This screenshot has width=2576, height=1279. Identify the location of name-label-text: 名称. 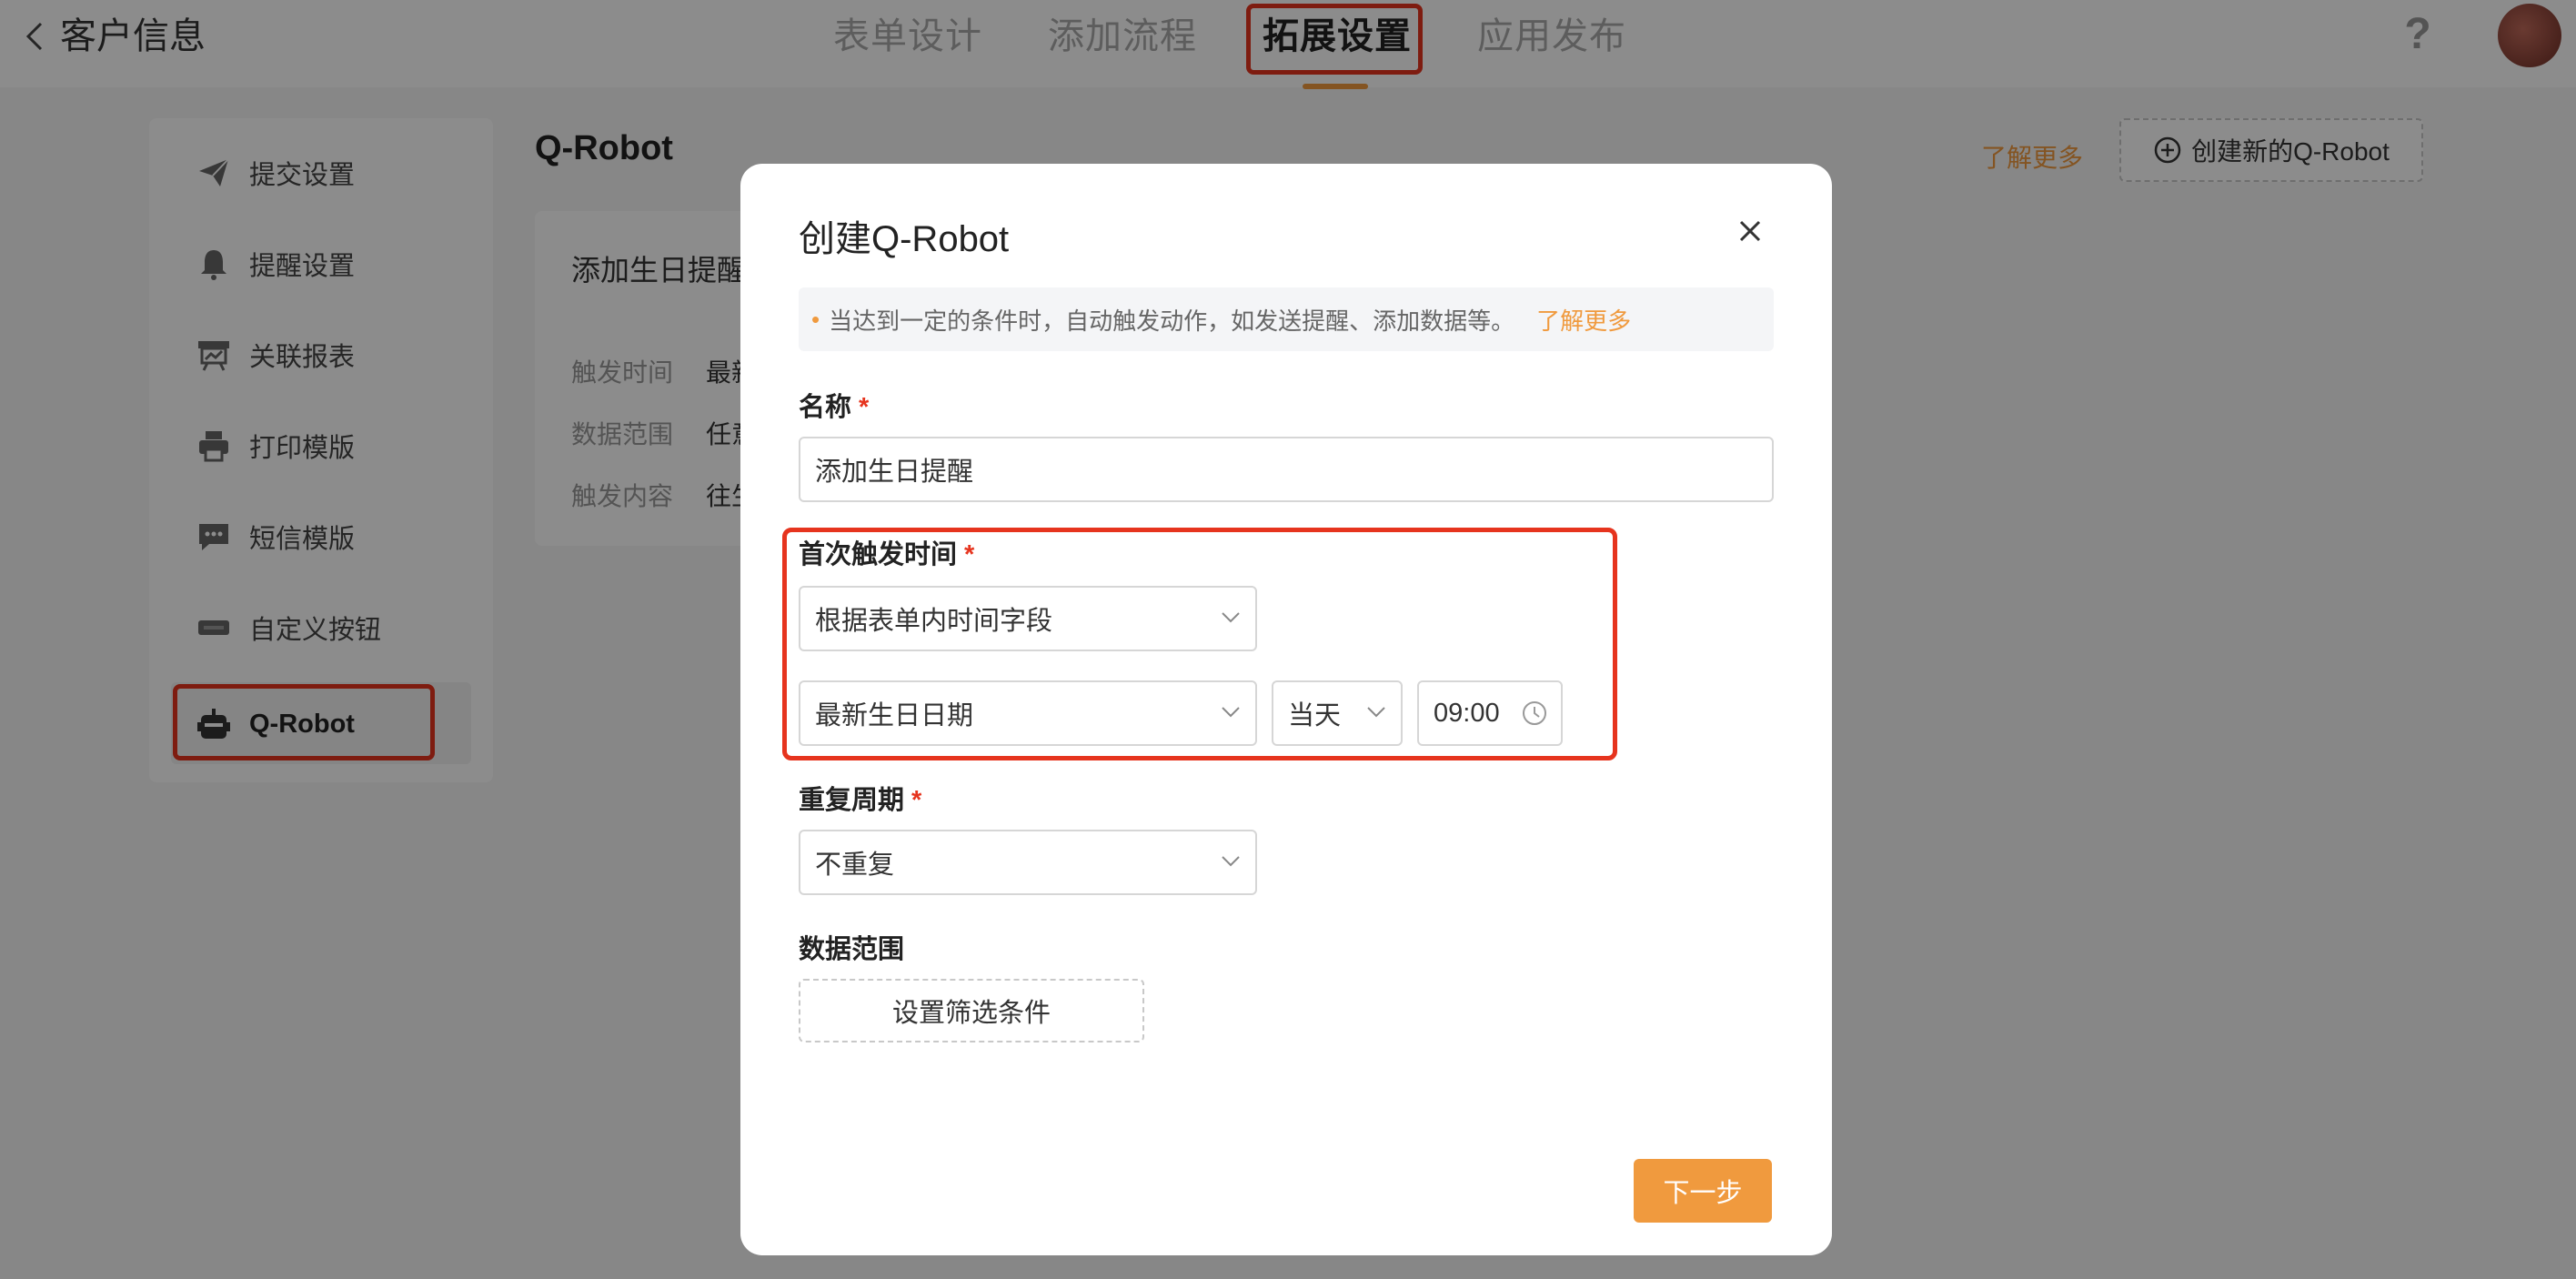
(825, 408).